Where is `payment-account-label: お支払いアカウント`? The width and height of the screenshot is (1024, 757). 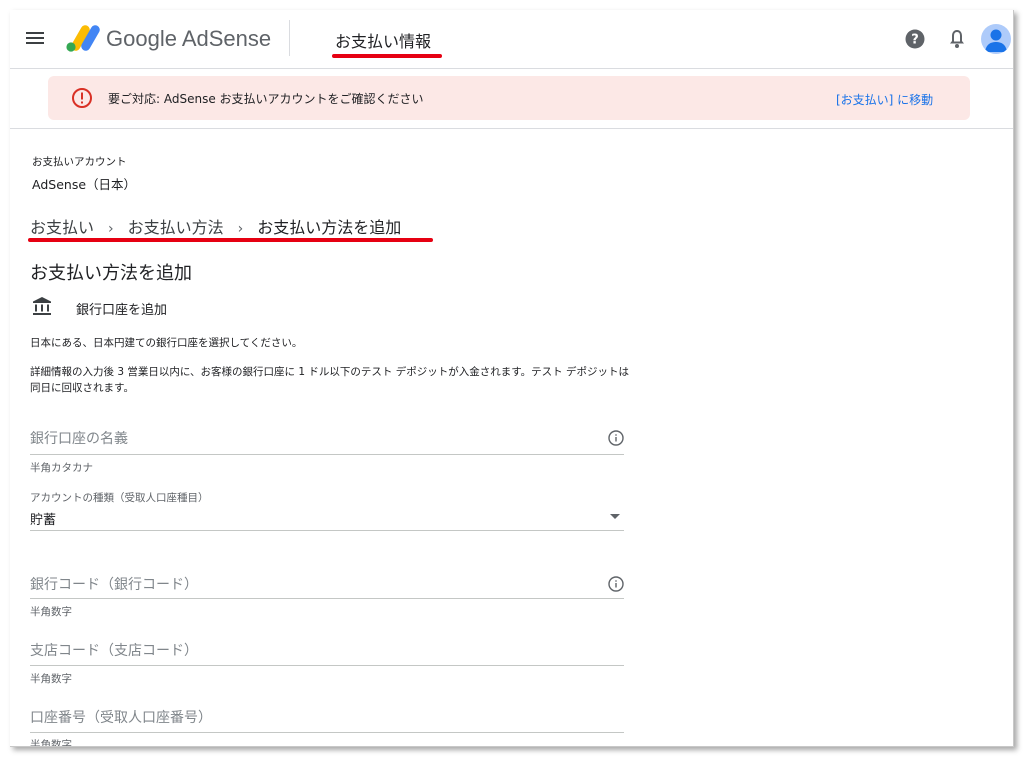
payment-account-label: お支払いアカウント is located at coordinates (79, 162).